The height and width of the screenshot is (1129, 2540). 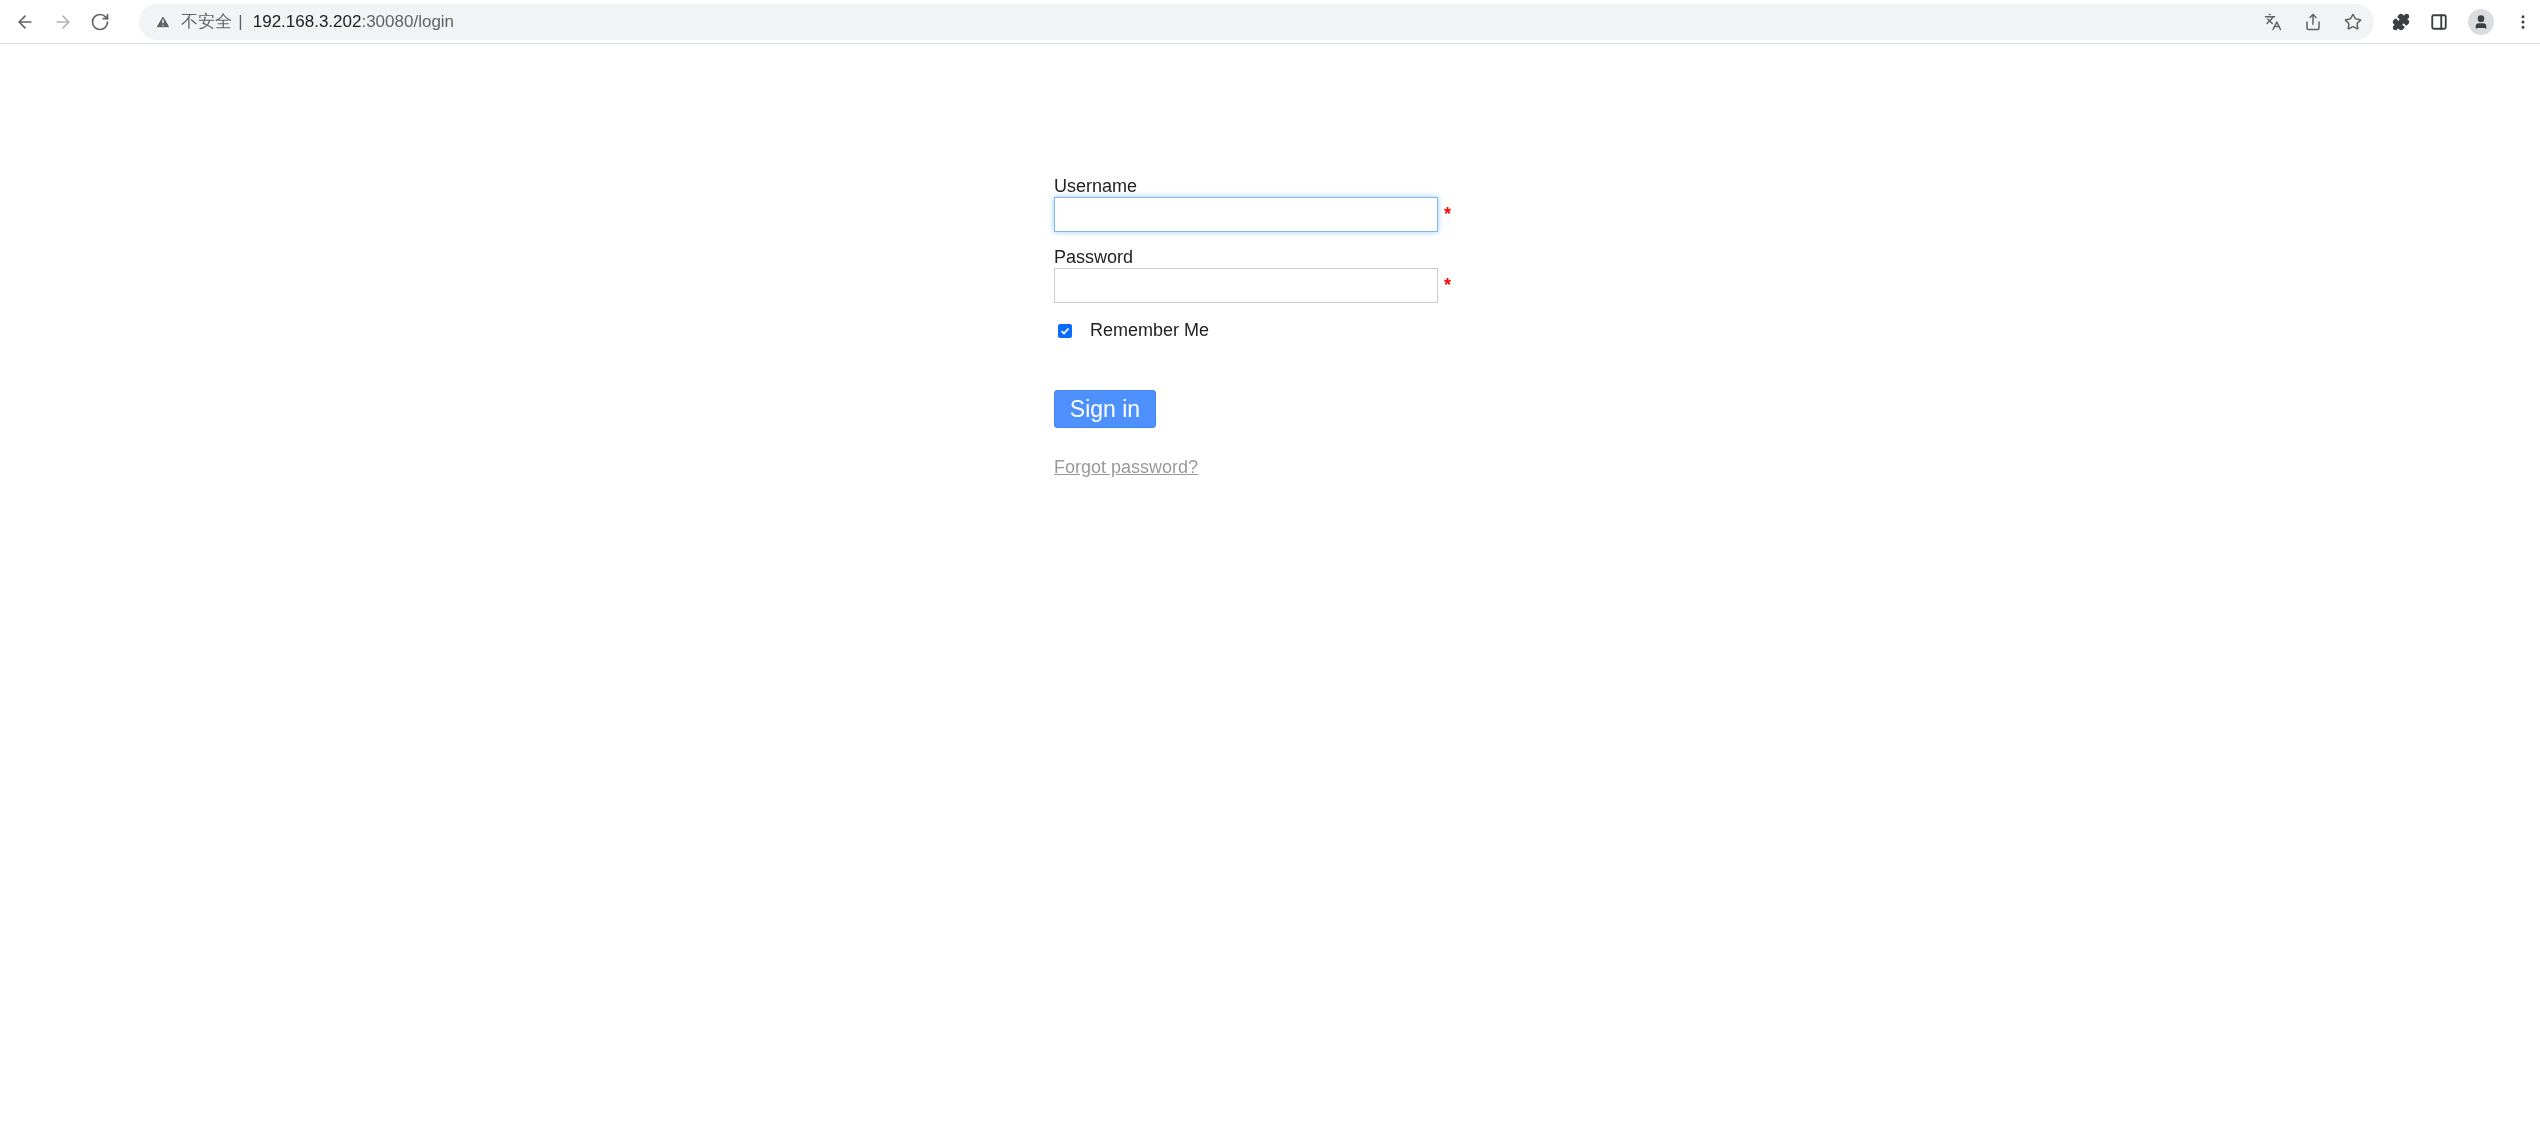 What do you see at coordinates (163, 21) in the screenshot?
I see `warning-icon` at bounding box center [163, 21].